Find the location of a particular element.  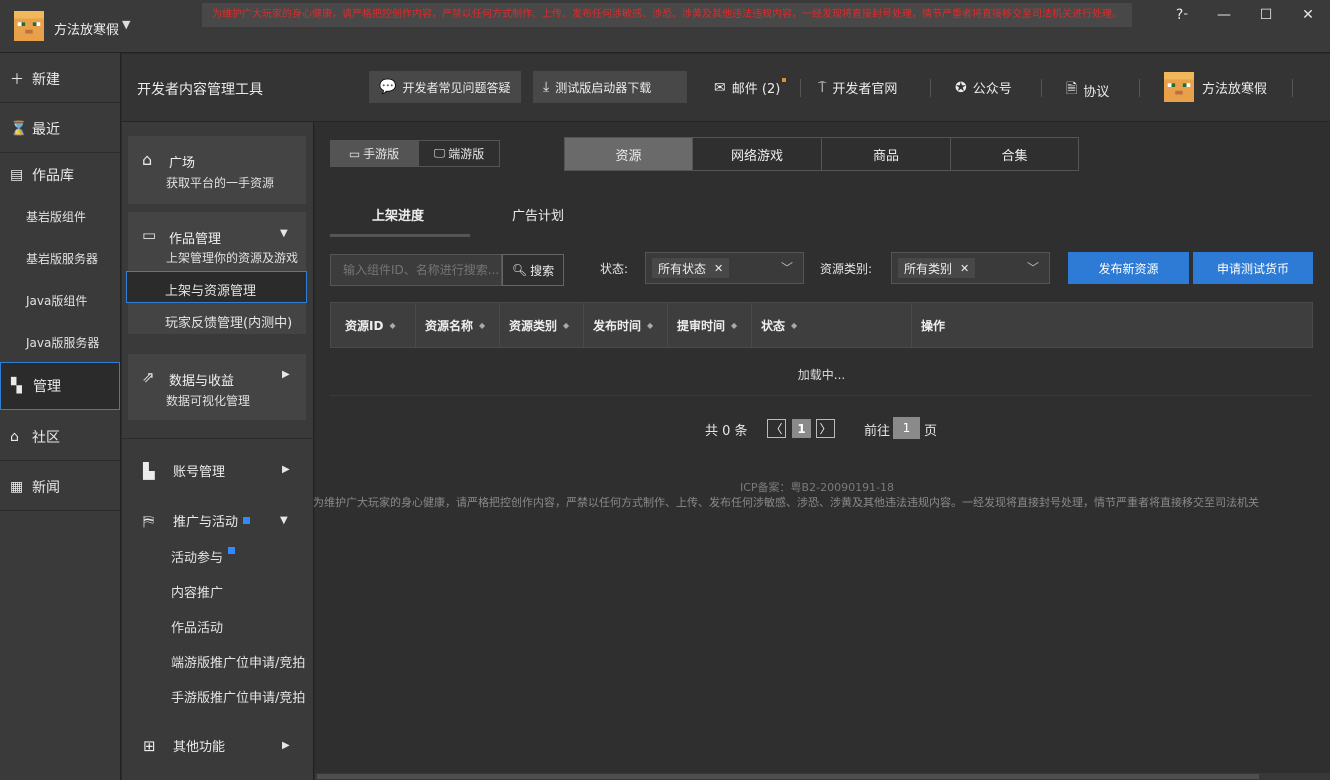

grid-icon: ⊞ is located at coordinates (149, 745).